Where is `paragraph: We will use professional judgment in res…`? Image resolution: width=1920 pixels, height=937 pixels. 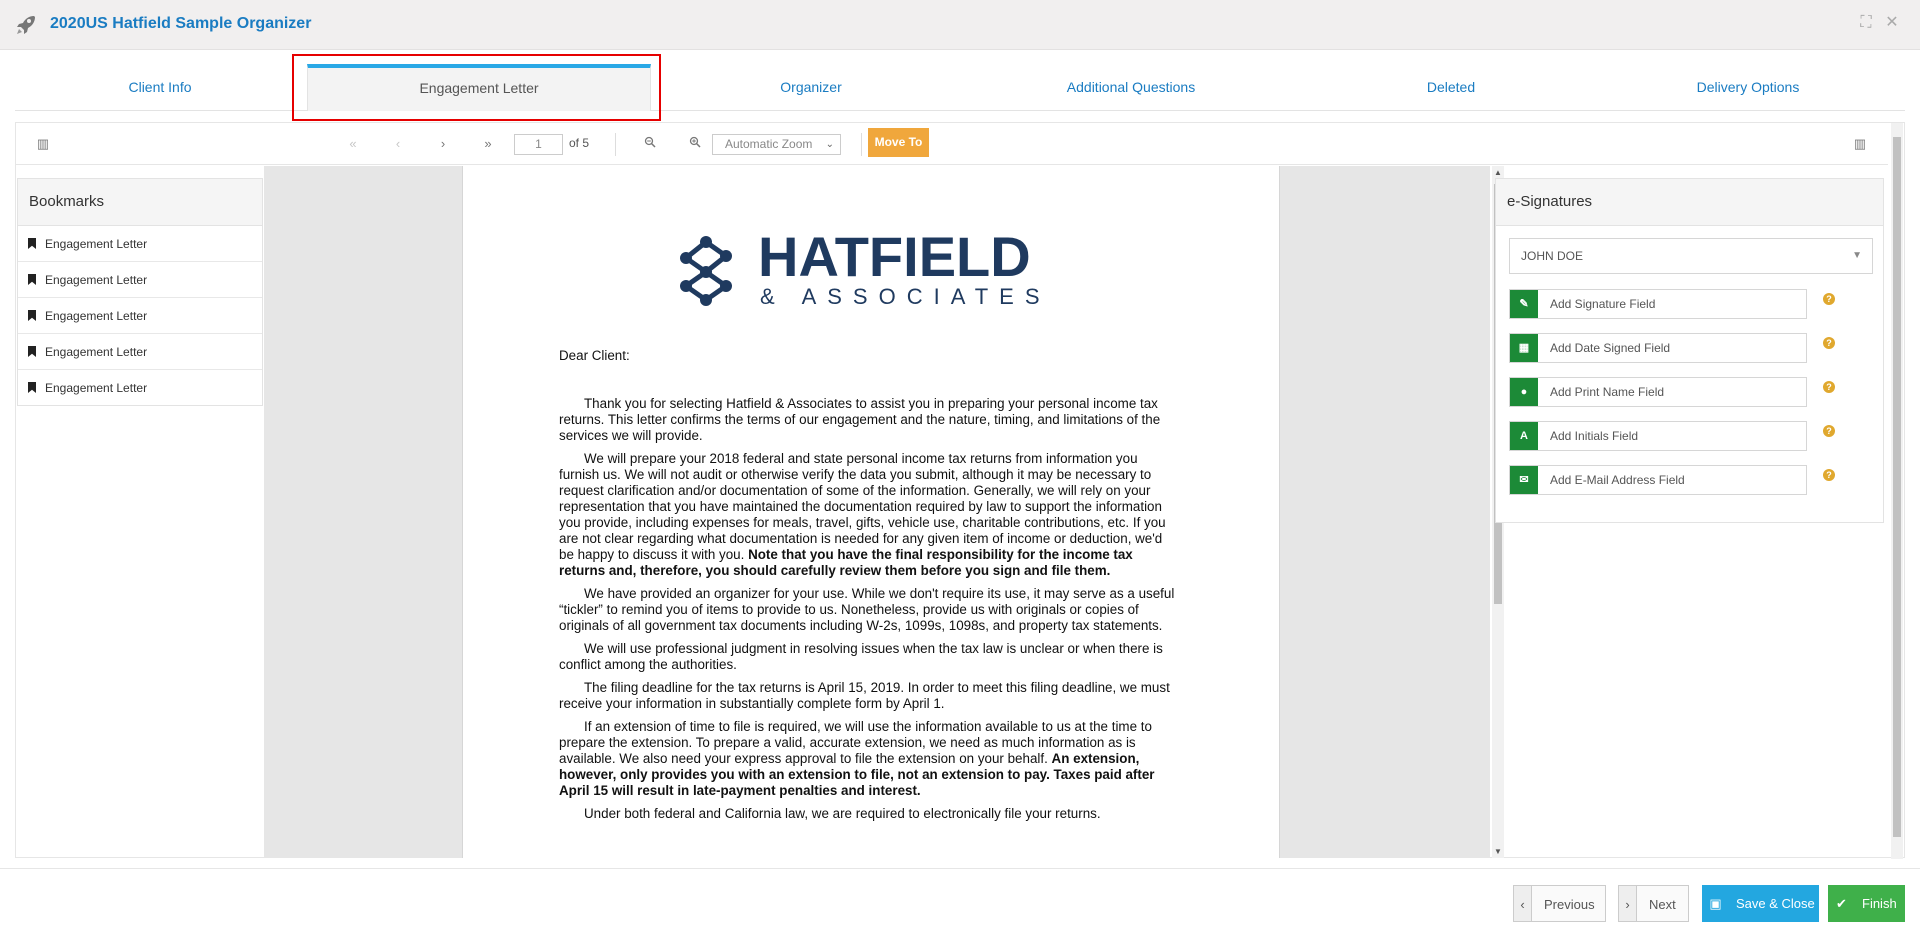
paragraph: We will use professional judgment in res… is located at coordinates (861, 656).